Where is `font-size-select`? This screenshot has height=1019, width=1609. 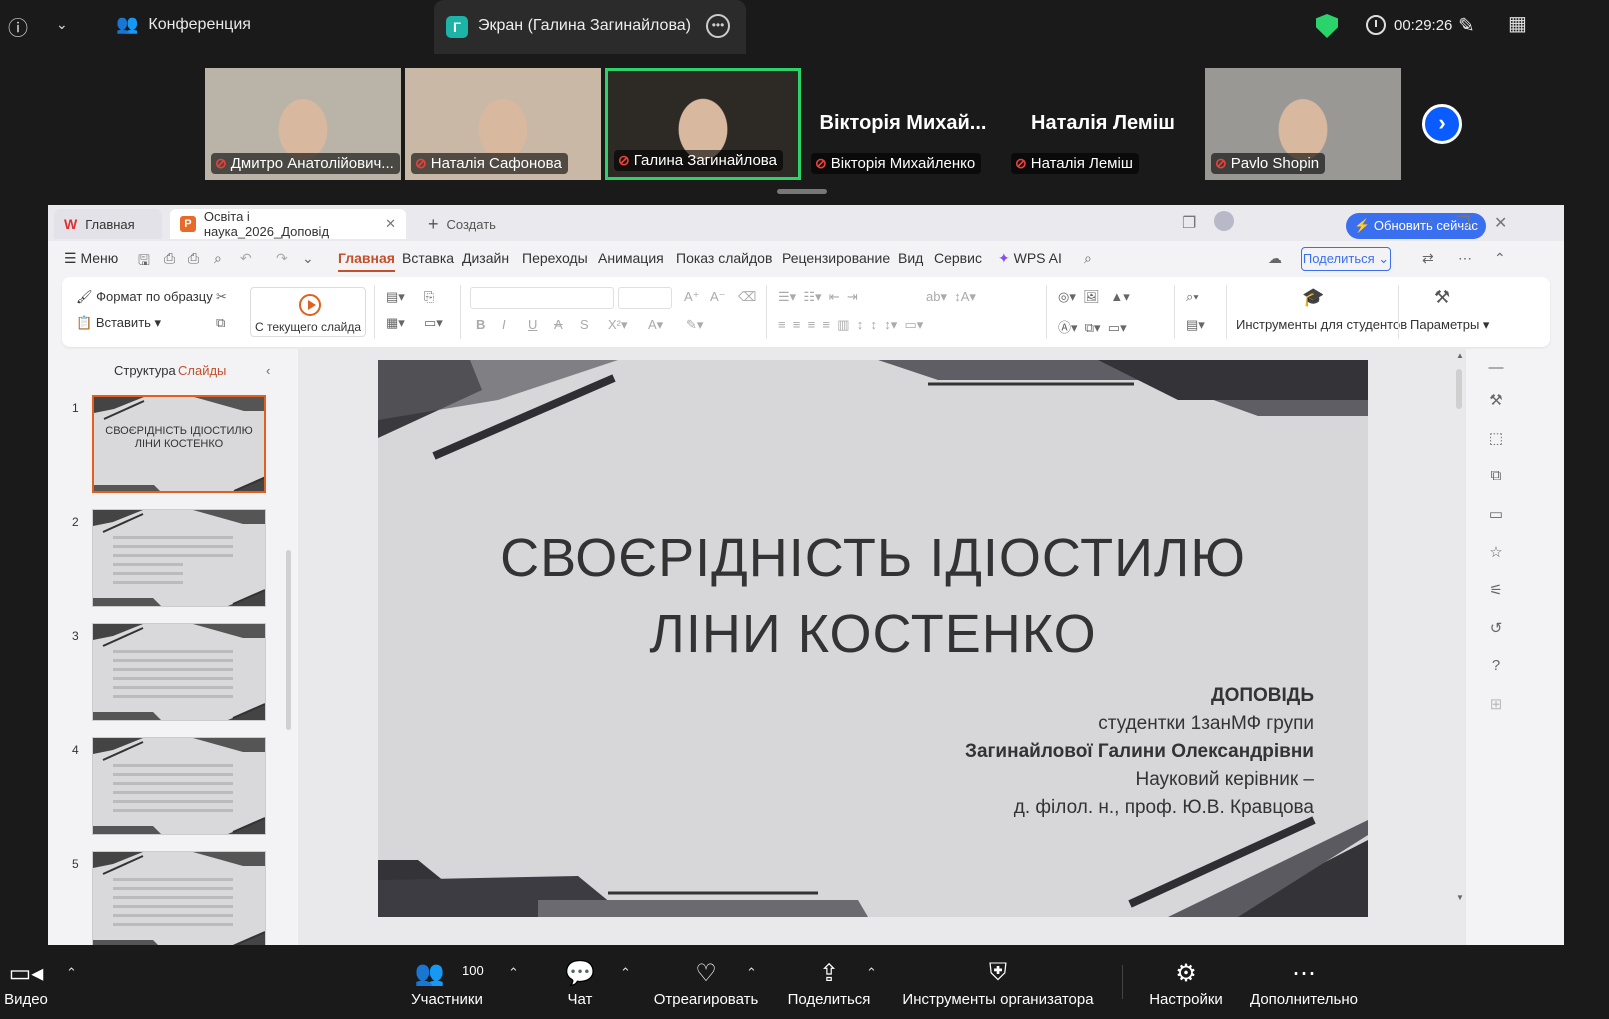 font-size-select is located at coordinates (645, 298).